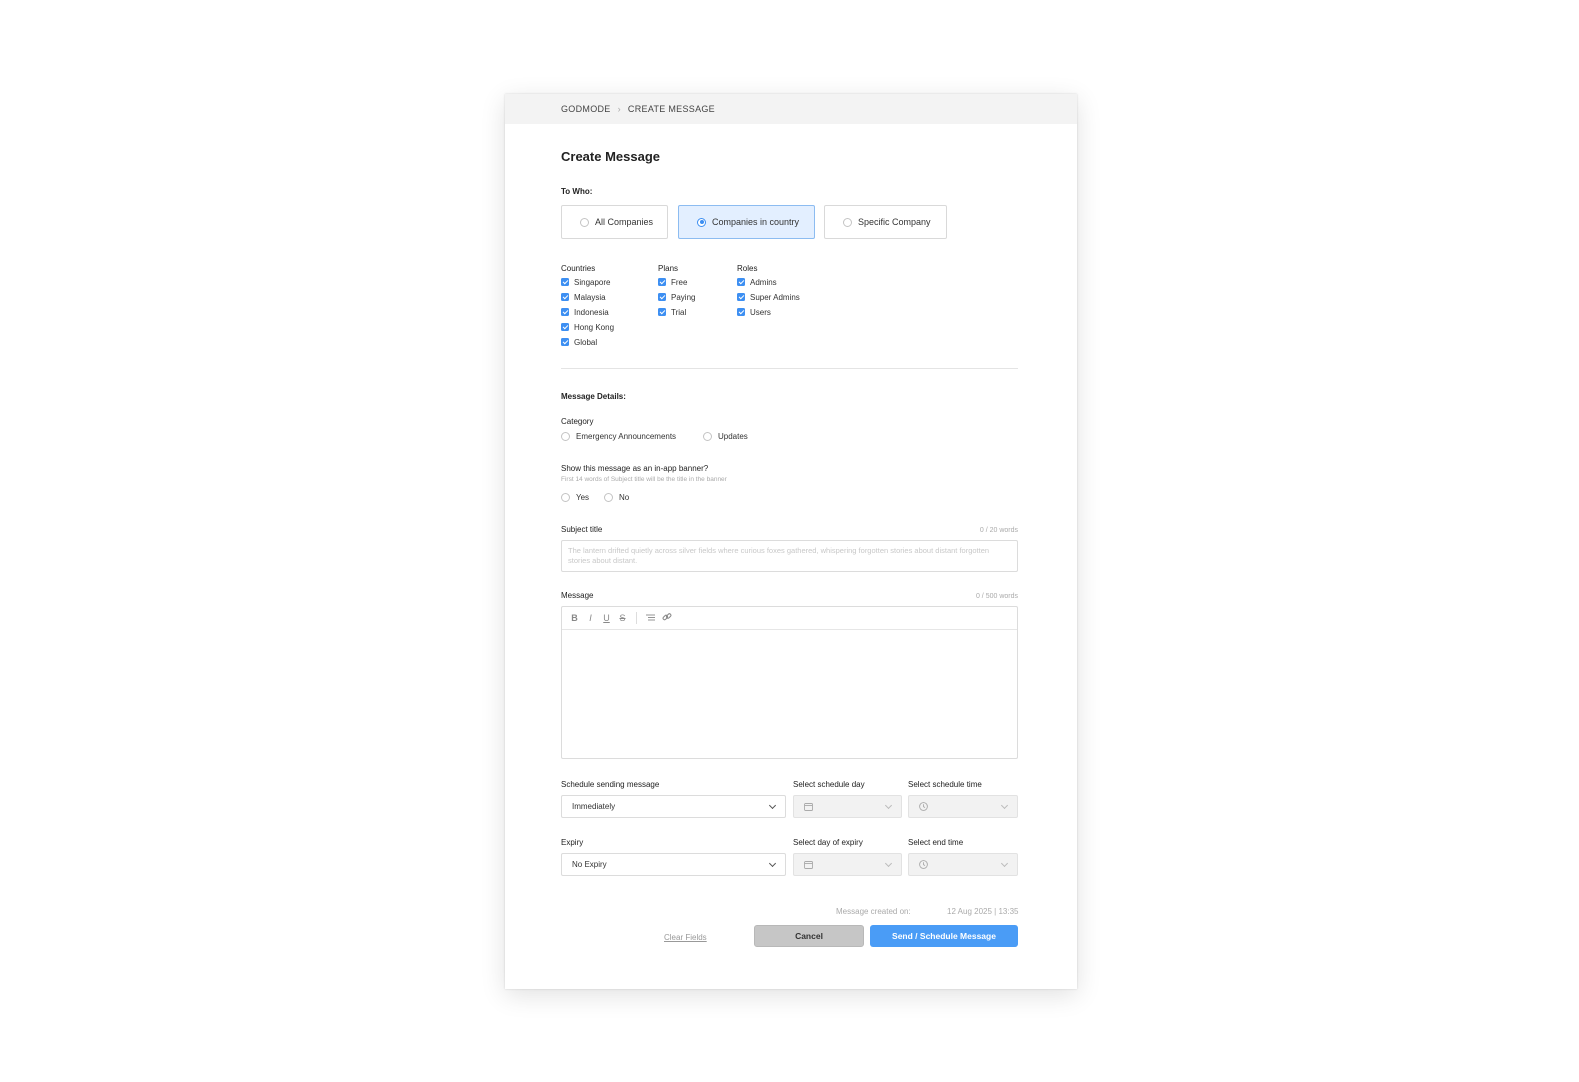 The height and width of the screenshot is (1082, 1579). I want to click on checkbox-global: Global, so click(579, 342).